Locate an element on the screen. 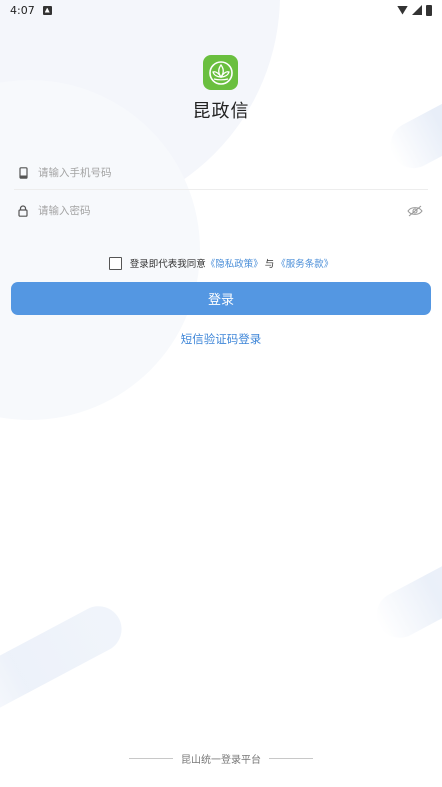 Image resolution: width=442 pixels, height=787 pixels. notification-icon is located at coordinates (47, 10).